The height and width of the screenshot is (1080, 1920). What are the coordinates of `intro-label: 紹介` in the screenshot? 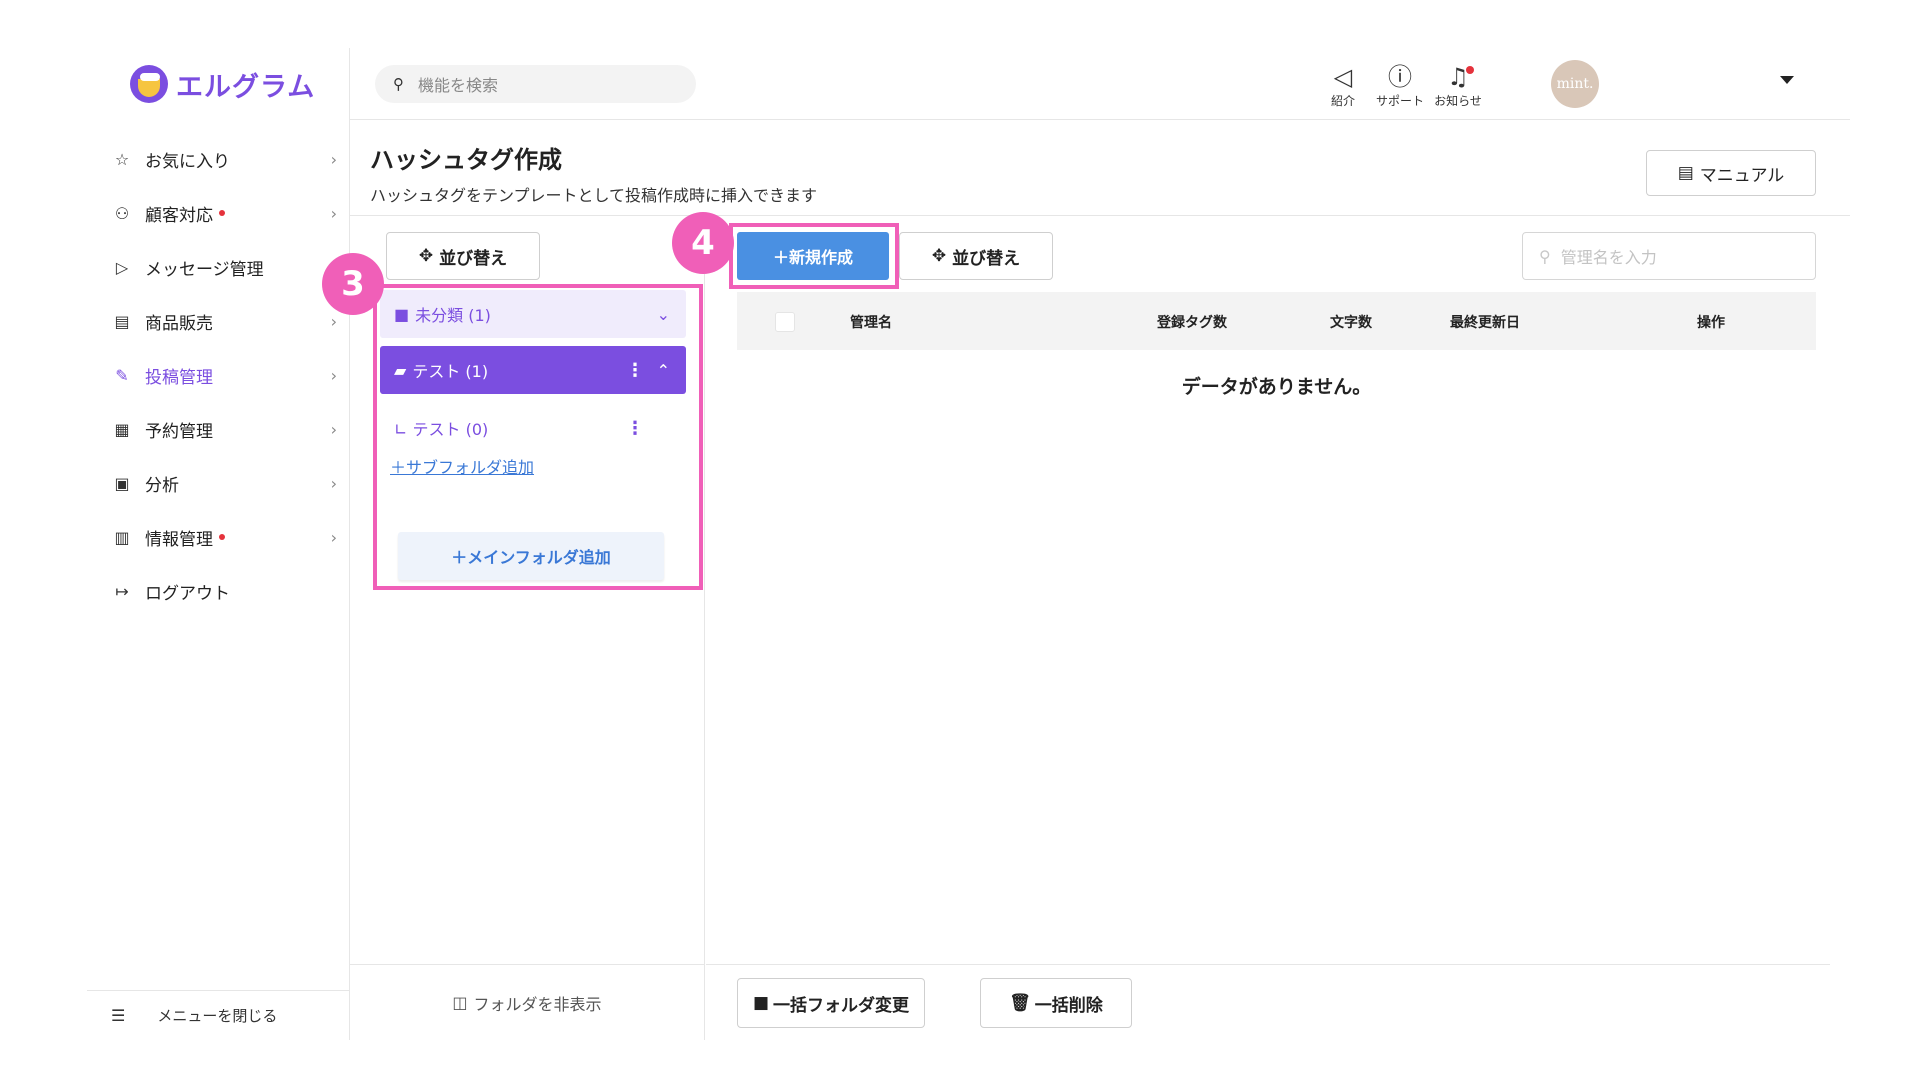 It's located at (1342, 101).